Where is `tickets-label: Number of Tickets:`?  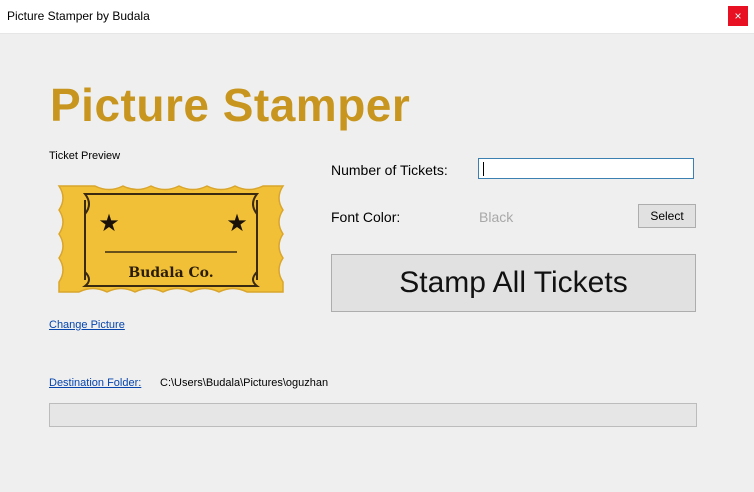
tickets-label: Number of Tickets: is located at coordinates (389, 170).